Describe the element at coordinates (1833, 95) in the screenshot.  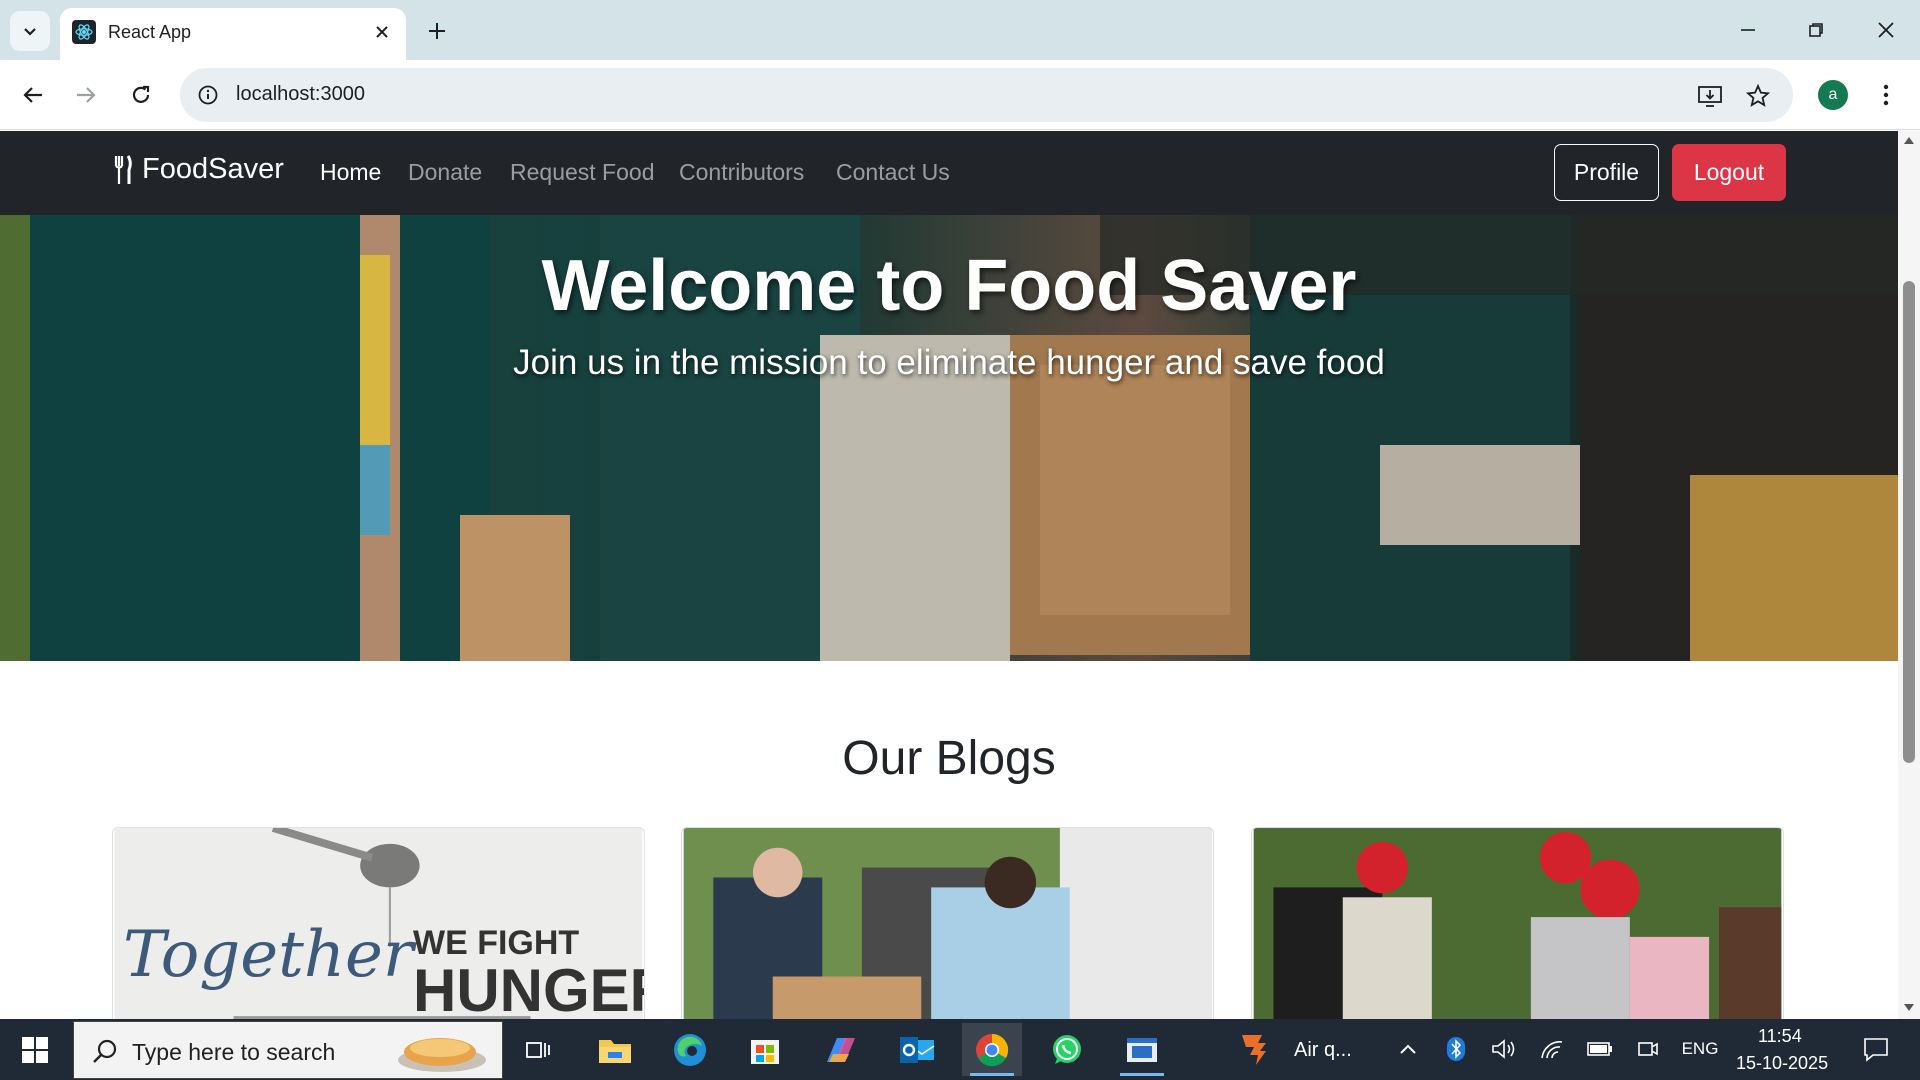
I see `profile-avatar: a` at that location.